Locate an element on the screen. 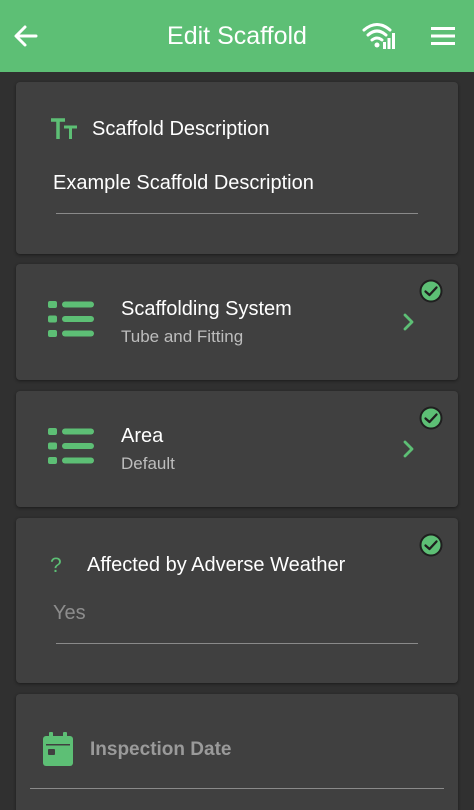  description-input: Example Scaffold Description is located at coordinates (183, 183).